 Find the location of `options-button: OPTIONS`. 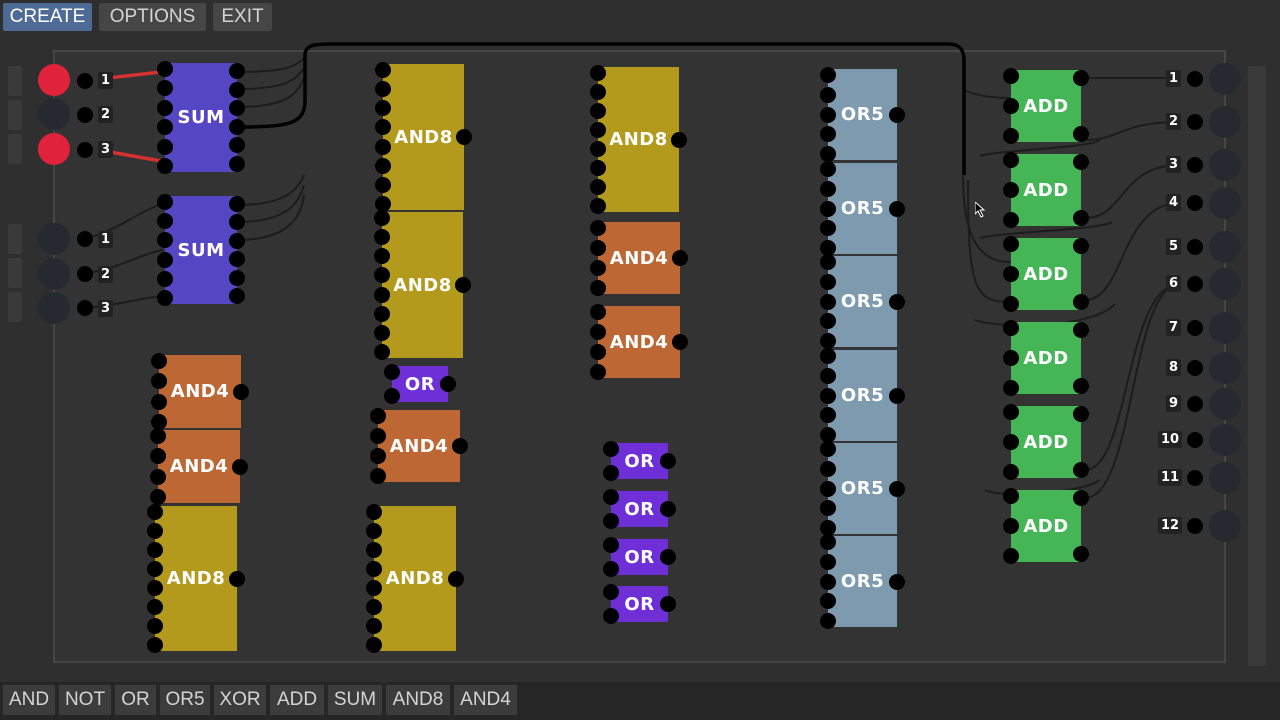

options-button: OPTIONS is located at coordinates (152, 17).